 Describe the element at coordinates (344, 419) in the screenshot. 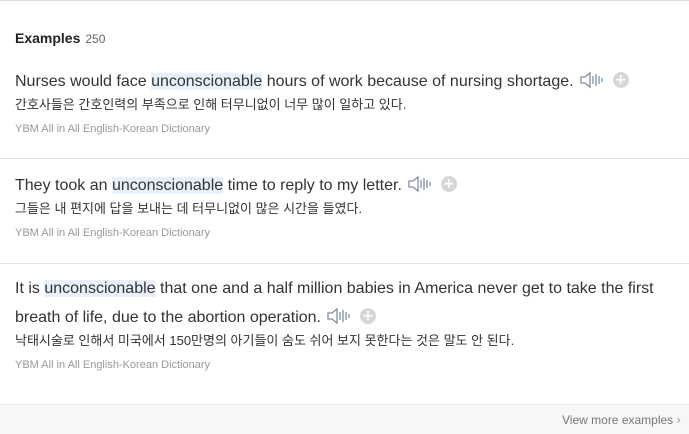

I see `examples-footer: View more examples ›` at that location.